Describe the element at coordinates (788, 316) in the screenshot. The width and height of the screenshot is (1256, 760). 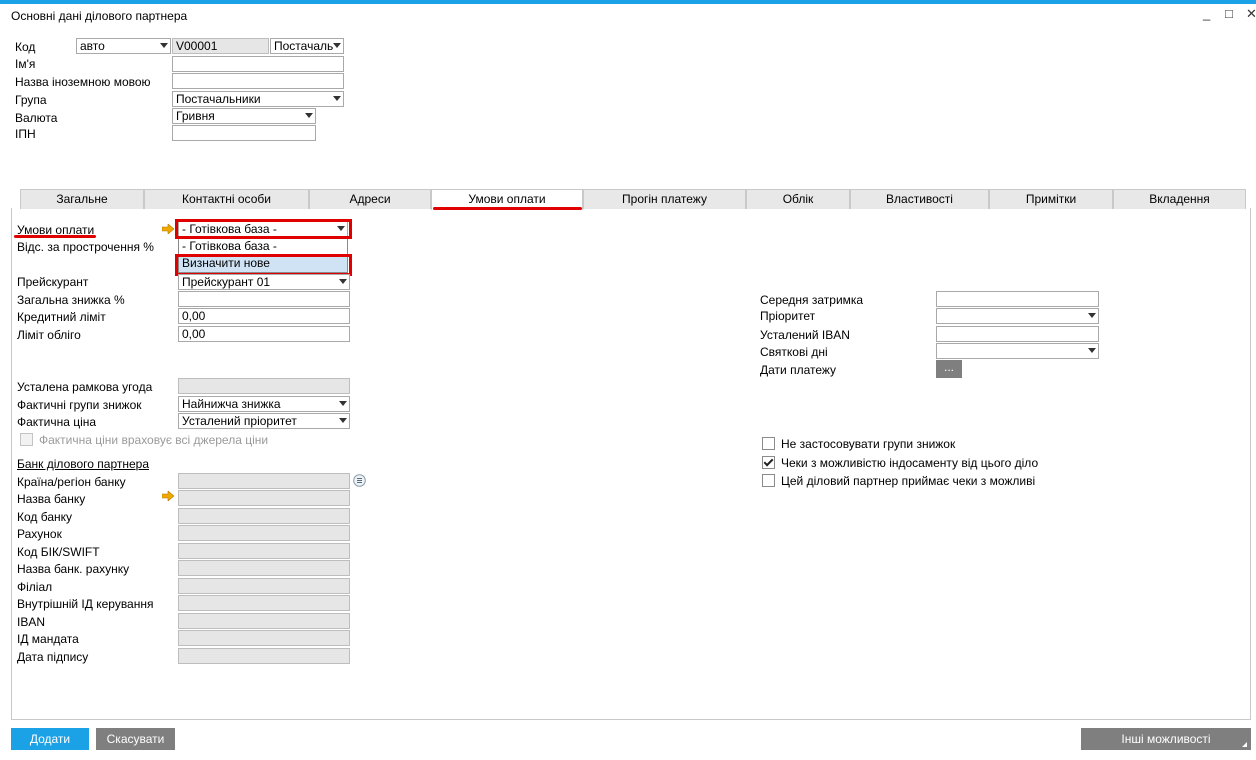
I see `priority-label: Пріоритет` at that location.